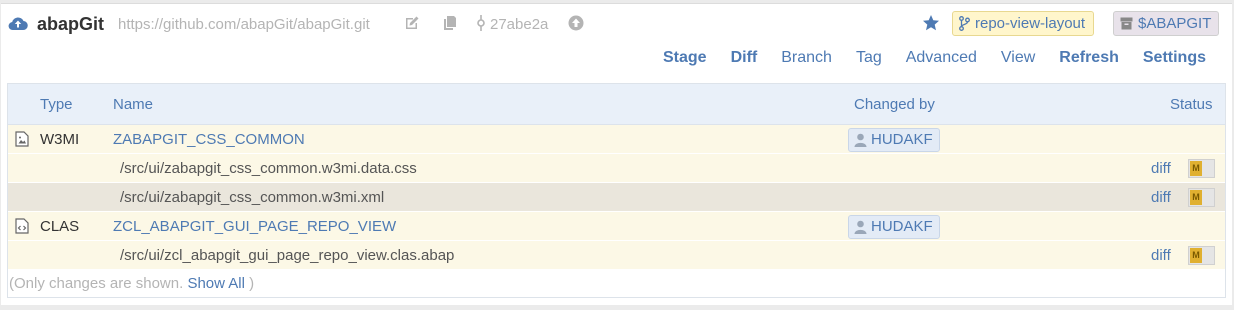 This screenshot has height=310, width=1234. Describe the element at coordinates (616, 139) in the screenshot. I see `table-row-object: W3MI ZABAPGIT_CSS_COMMON HUDAKF` at that location.